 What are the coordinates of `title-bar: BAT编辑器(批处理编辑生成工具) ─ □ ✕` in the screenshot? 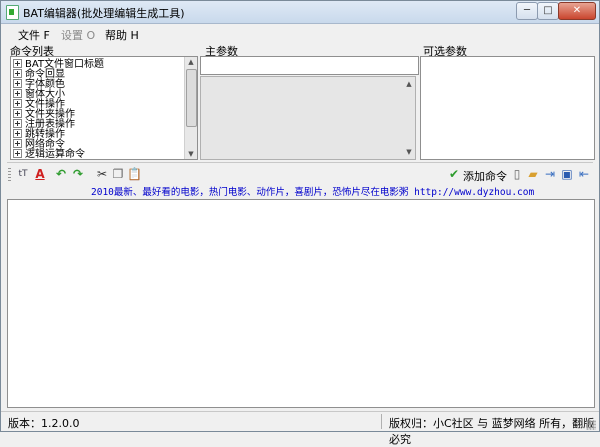 It's located at (300, 12).